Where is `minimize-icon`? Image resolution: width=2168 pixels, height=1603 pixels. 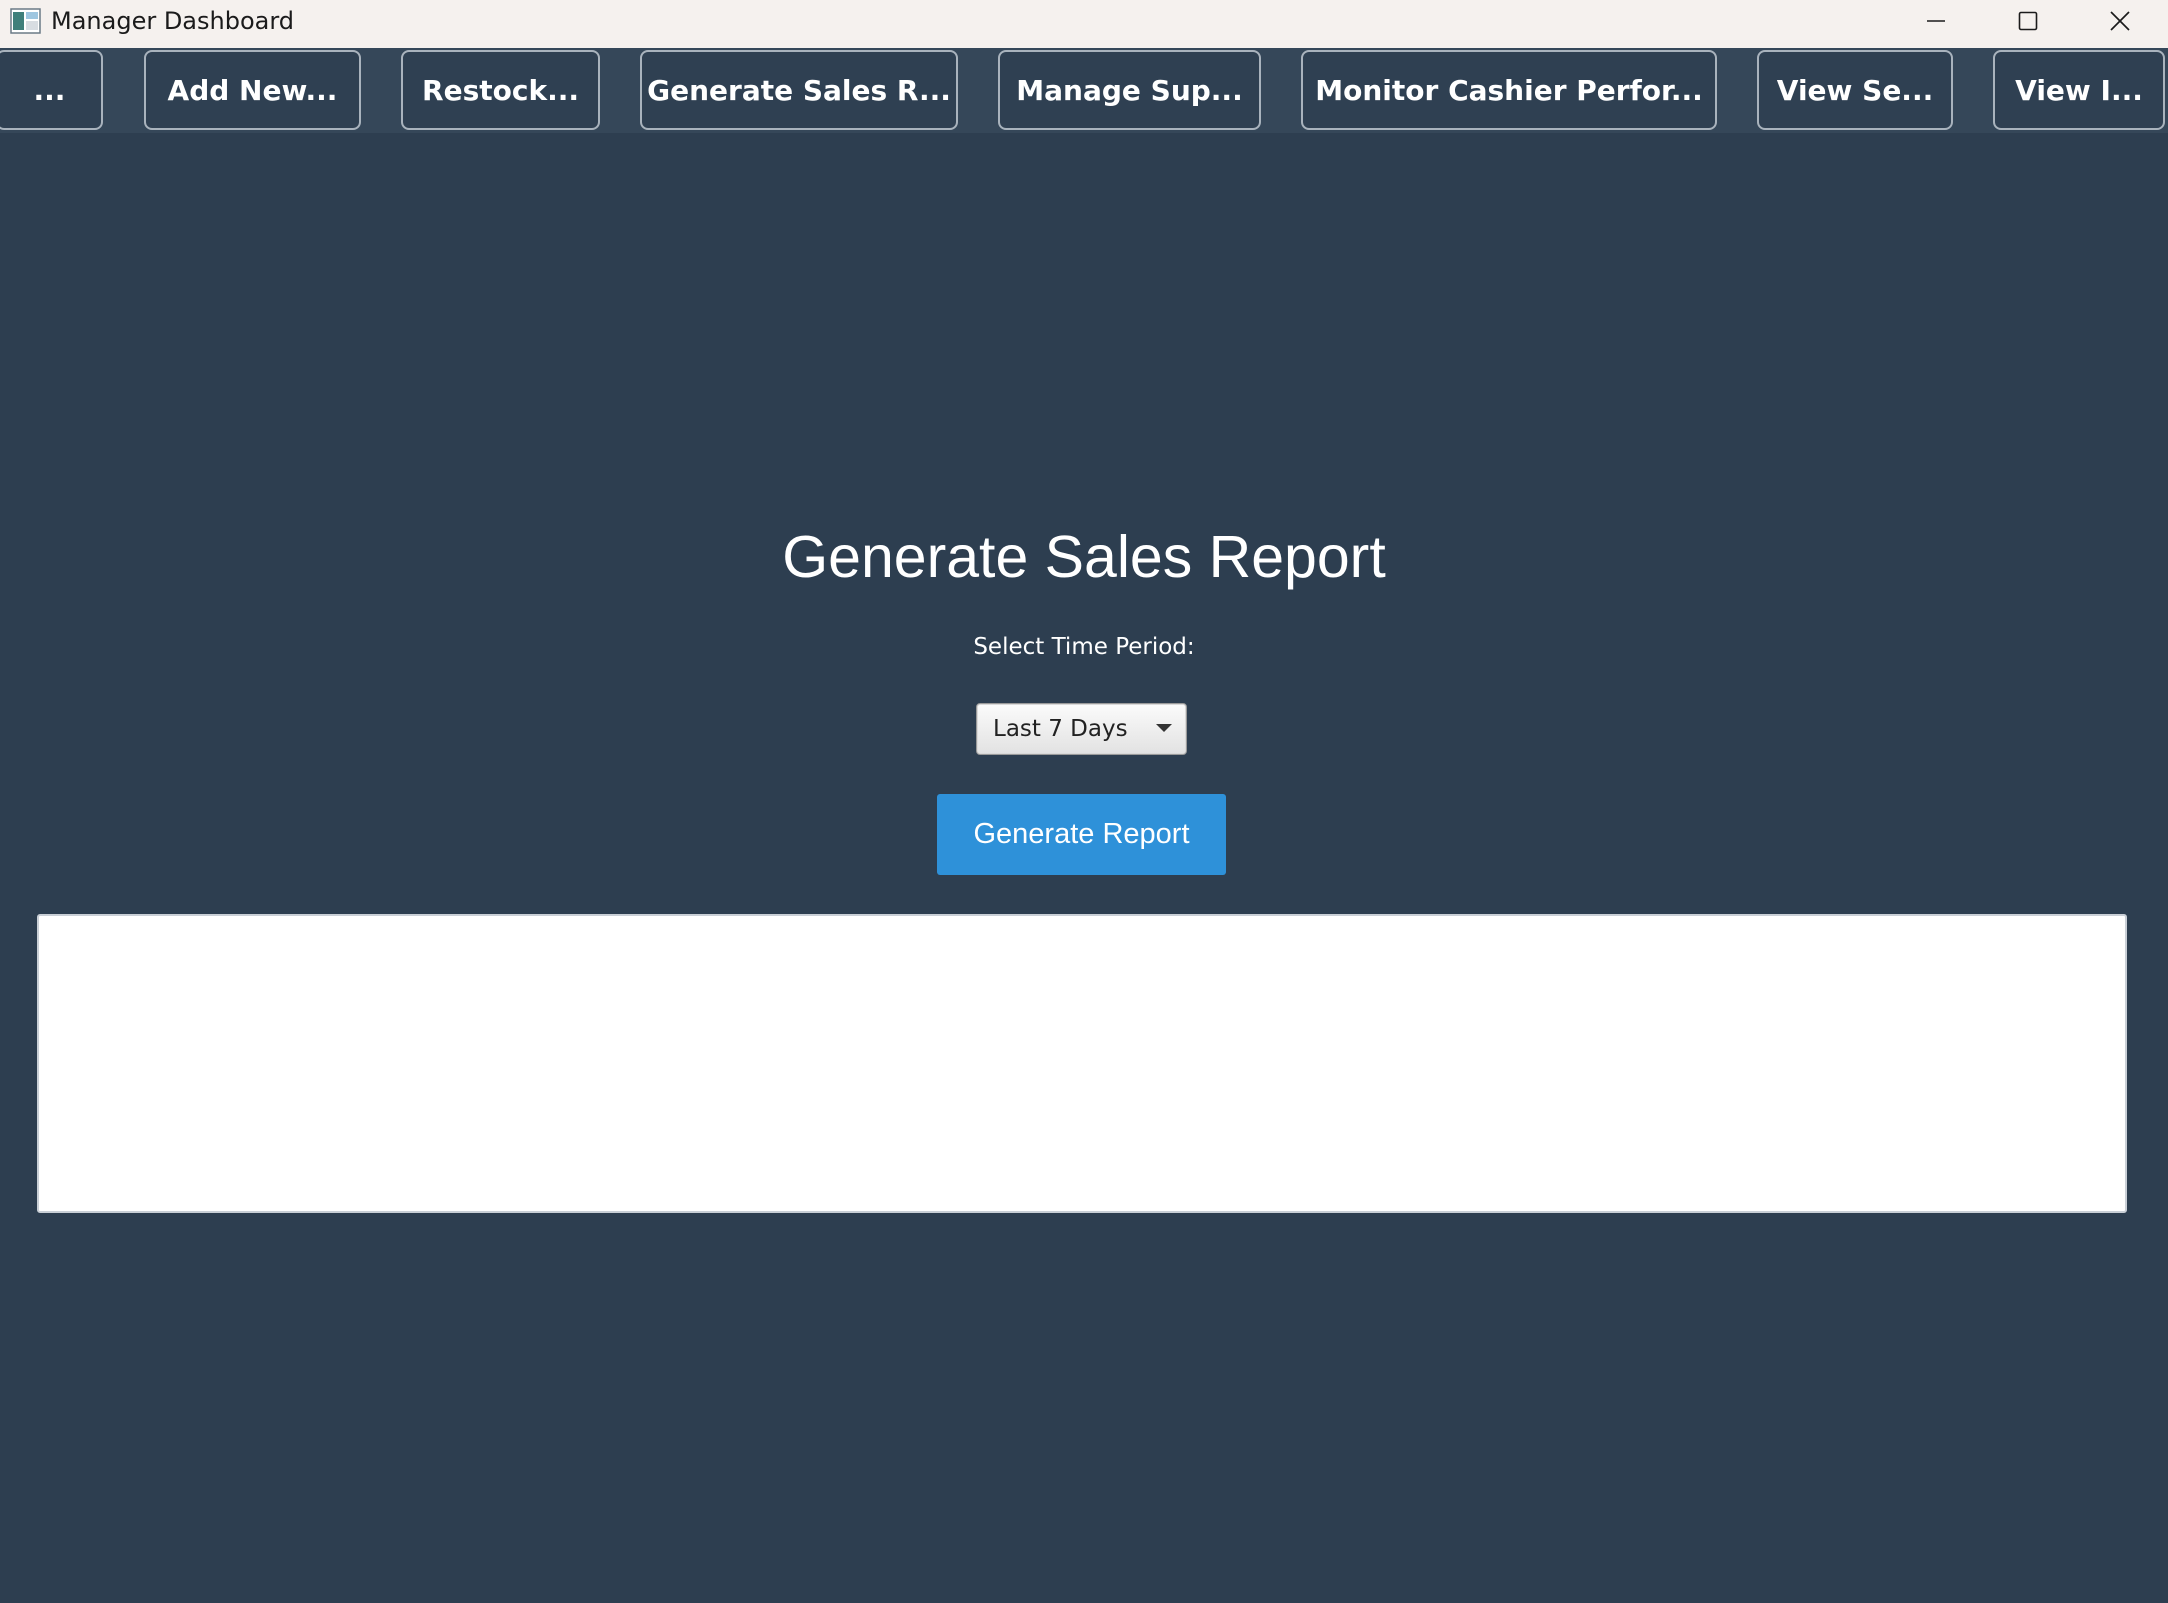 minimize-icon is located at coordinates (1936, 21).